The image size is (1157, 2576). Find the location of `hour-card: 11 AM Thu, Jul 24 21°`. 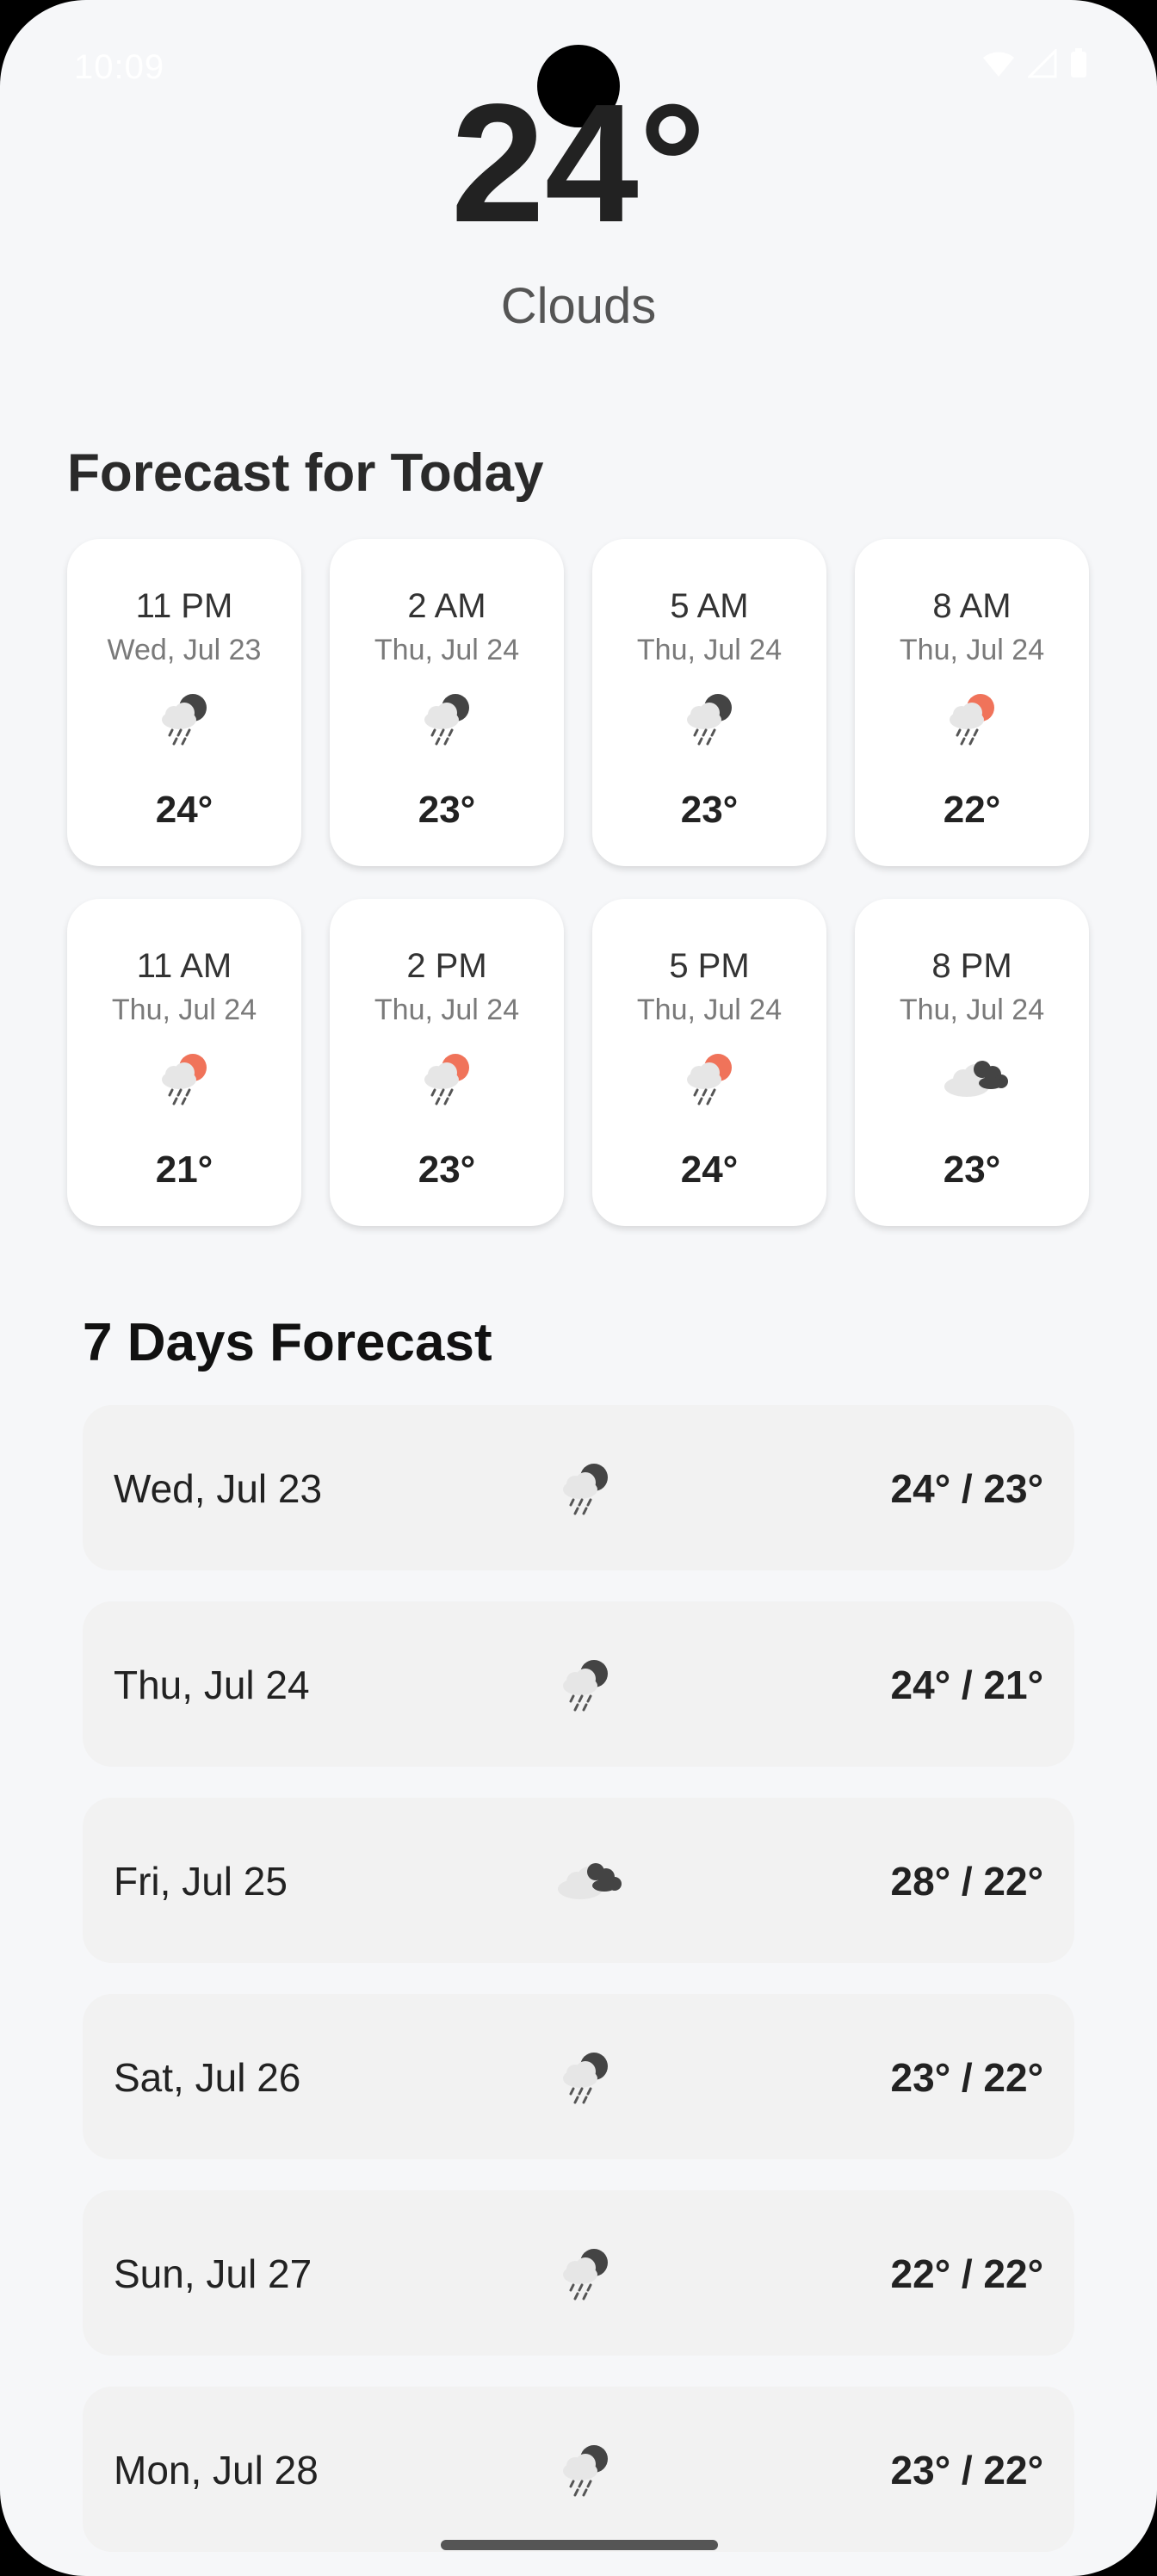

hour-card: 11 AM Thu, Jul 24 21° is located at coordinates (184, 1062).